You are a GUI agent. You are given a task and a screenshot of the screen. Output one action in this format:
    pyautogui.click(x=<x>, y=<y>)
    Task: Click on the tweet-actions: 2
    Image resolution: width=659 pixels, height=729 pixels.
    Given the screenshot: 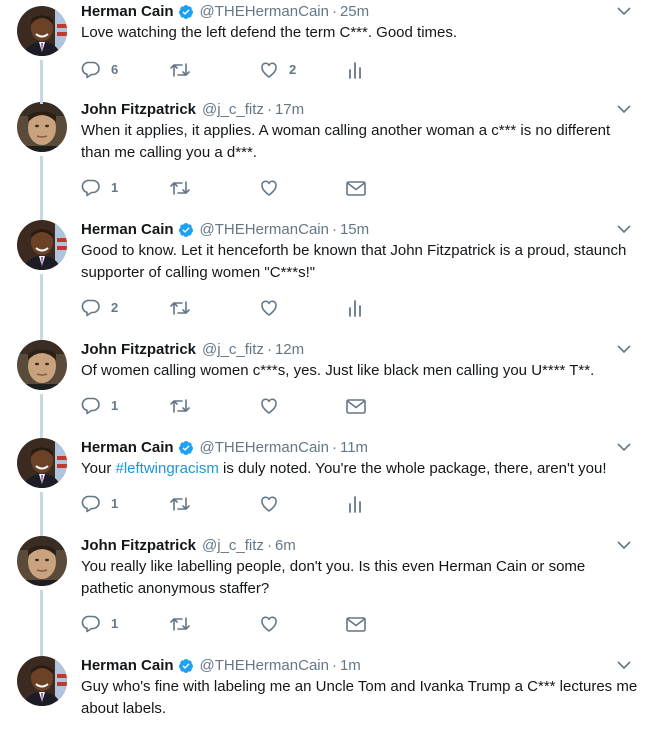 What is the action you would take?
    pyautogui.click(x=231, y=308)
    